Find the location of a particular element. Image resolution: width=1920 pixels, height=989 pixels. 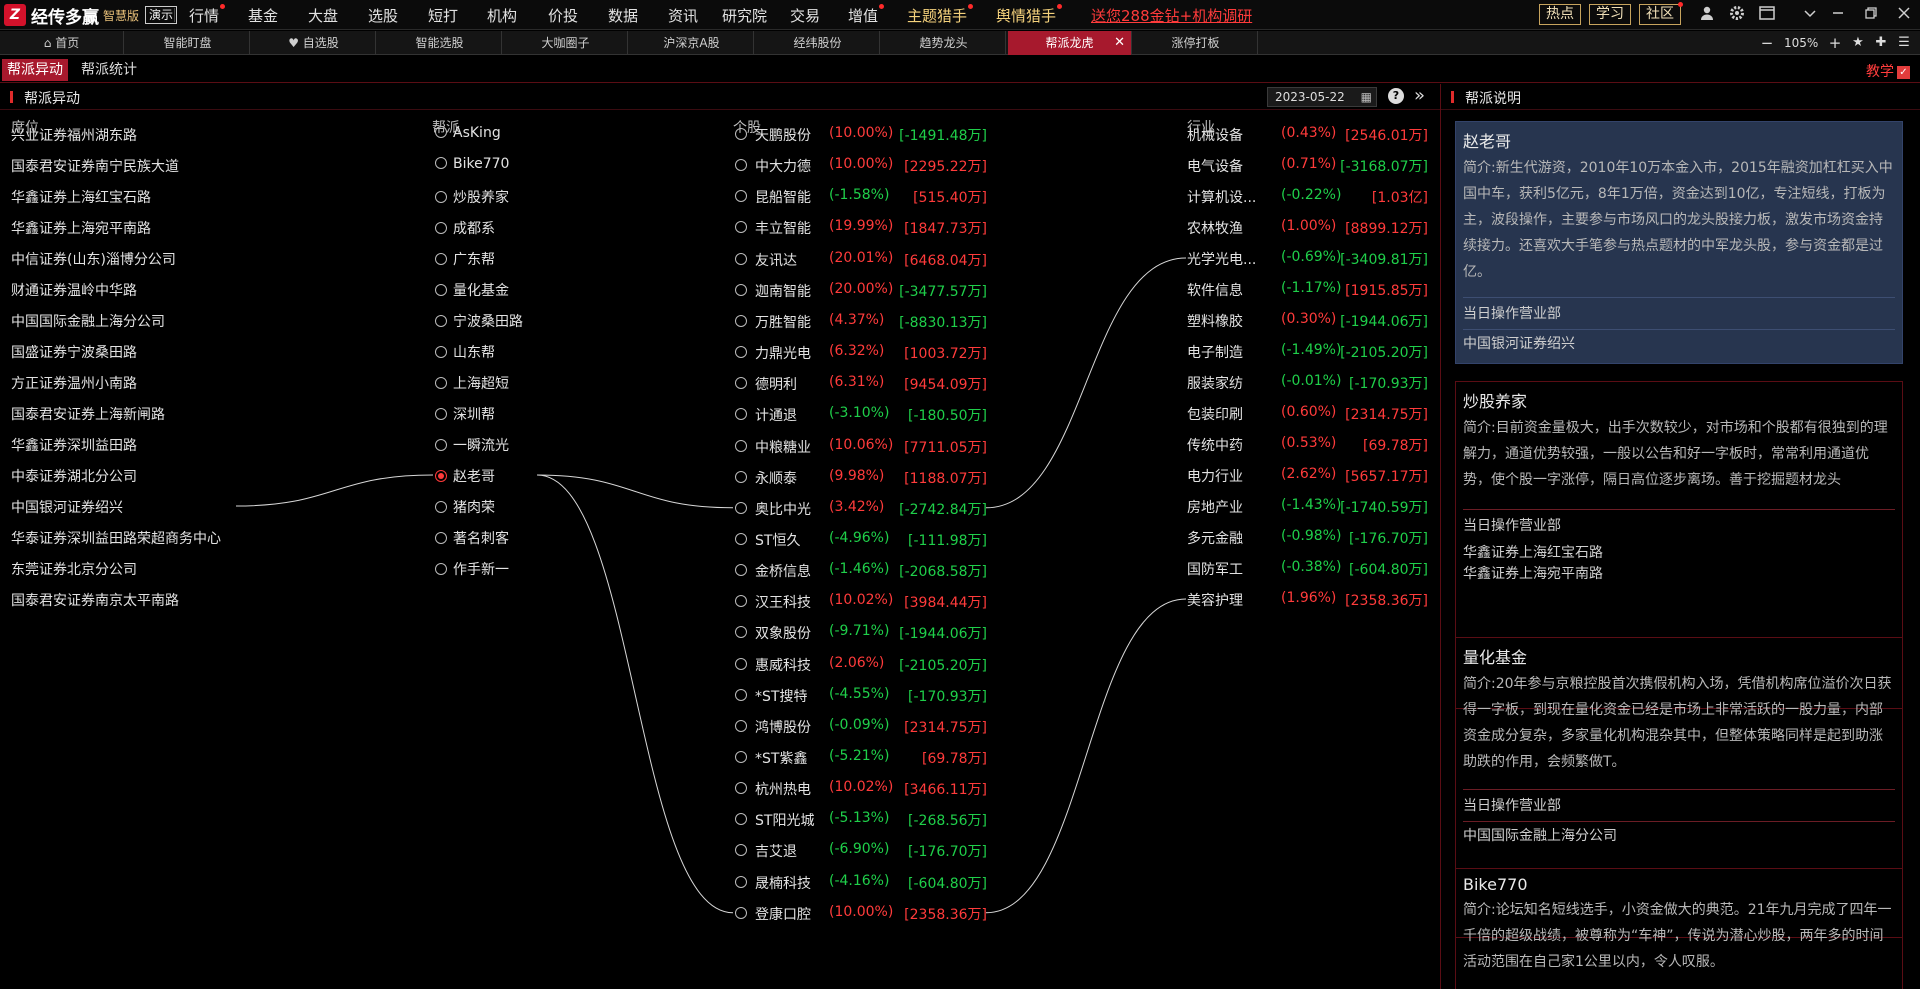

seat-item: 中泰证券湖北分公司 is located at coordinates (74, 476).